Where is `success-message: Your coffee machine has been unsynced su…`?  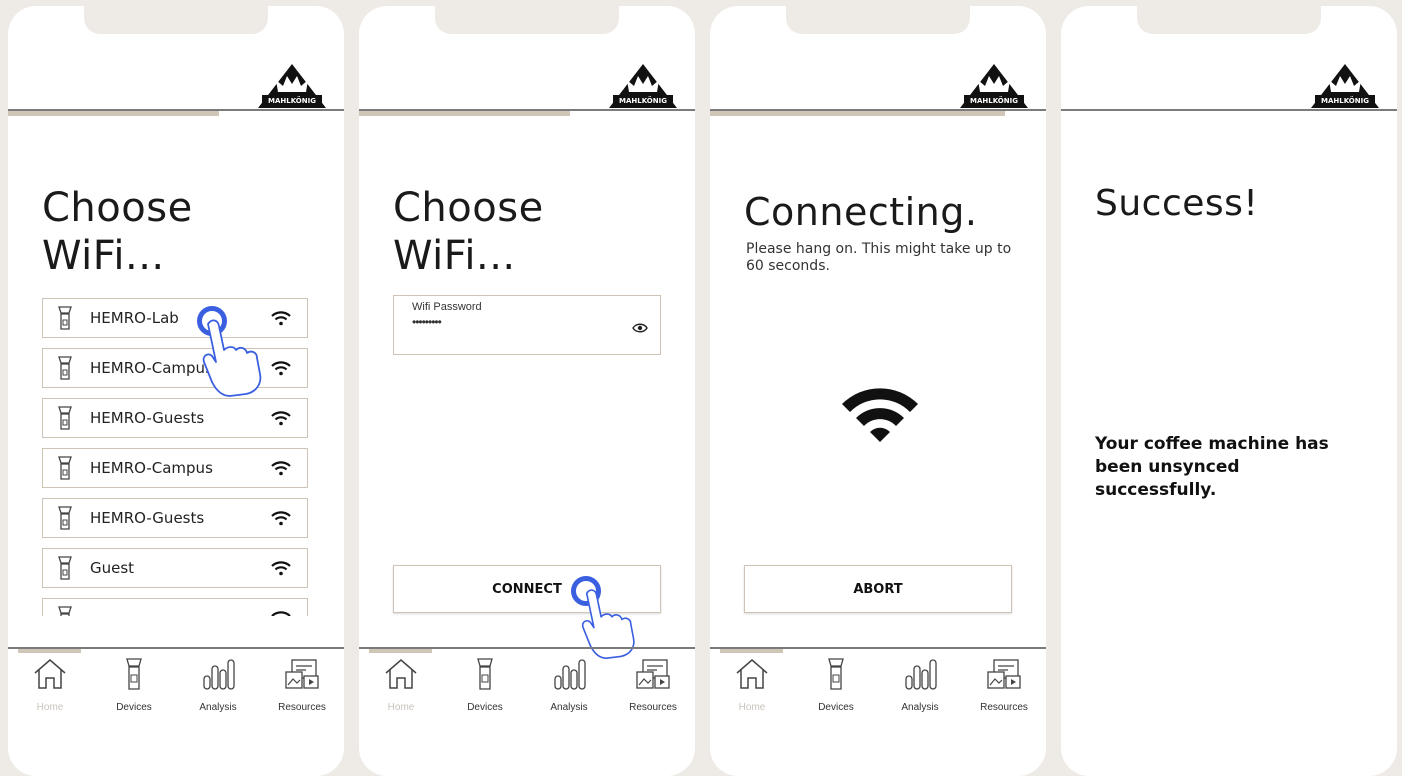 success-message: Your coffee machine has been unsynced su… is located at coordinates (1212, 467).